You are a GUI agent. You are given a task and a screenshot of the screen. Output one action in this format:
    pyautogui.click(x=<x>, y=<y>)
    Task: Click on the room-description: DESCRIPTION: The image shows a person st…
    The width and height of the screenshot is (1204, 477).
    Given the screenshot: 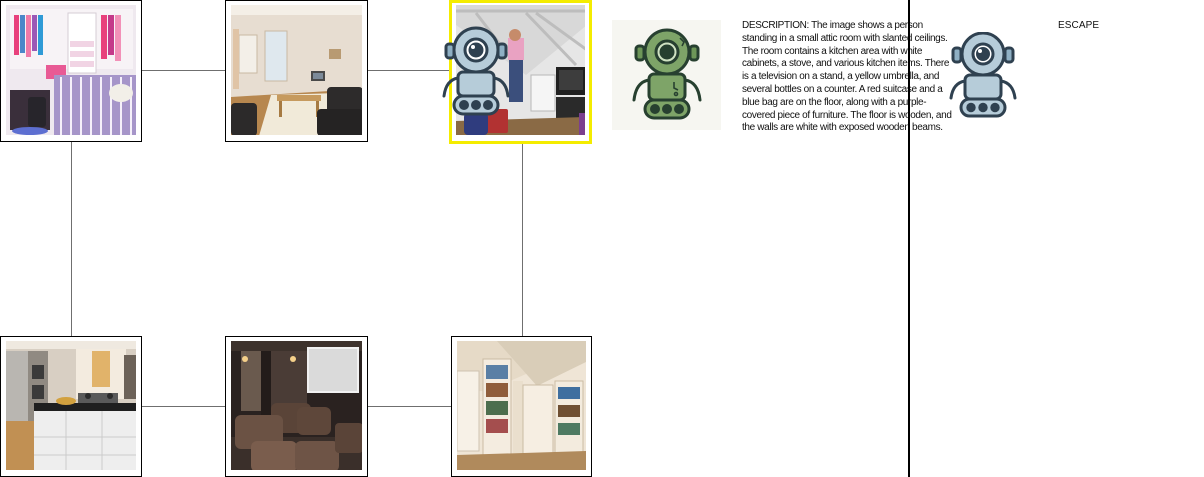 What is the action you would take?
    pyautogui.click(x=847, y=77)
    